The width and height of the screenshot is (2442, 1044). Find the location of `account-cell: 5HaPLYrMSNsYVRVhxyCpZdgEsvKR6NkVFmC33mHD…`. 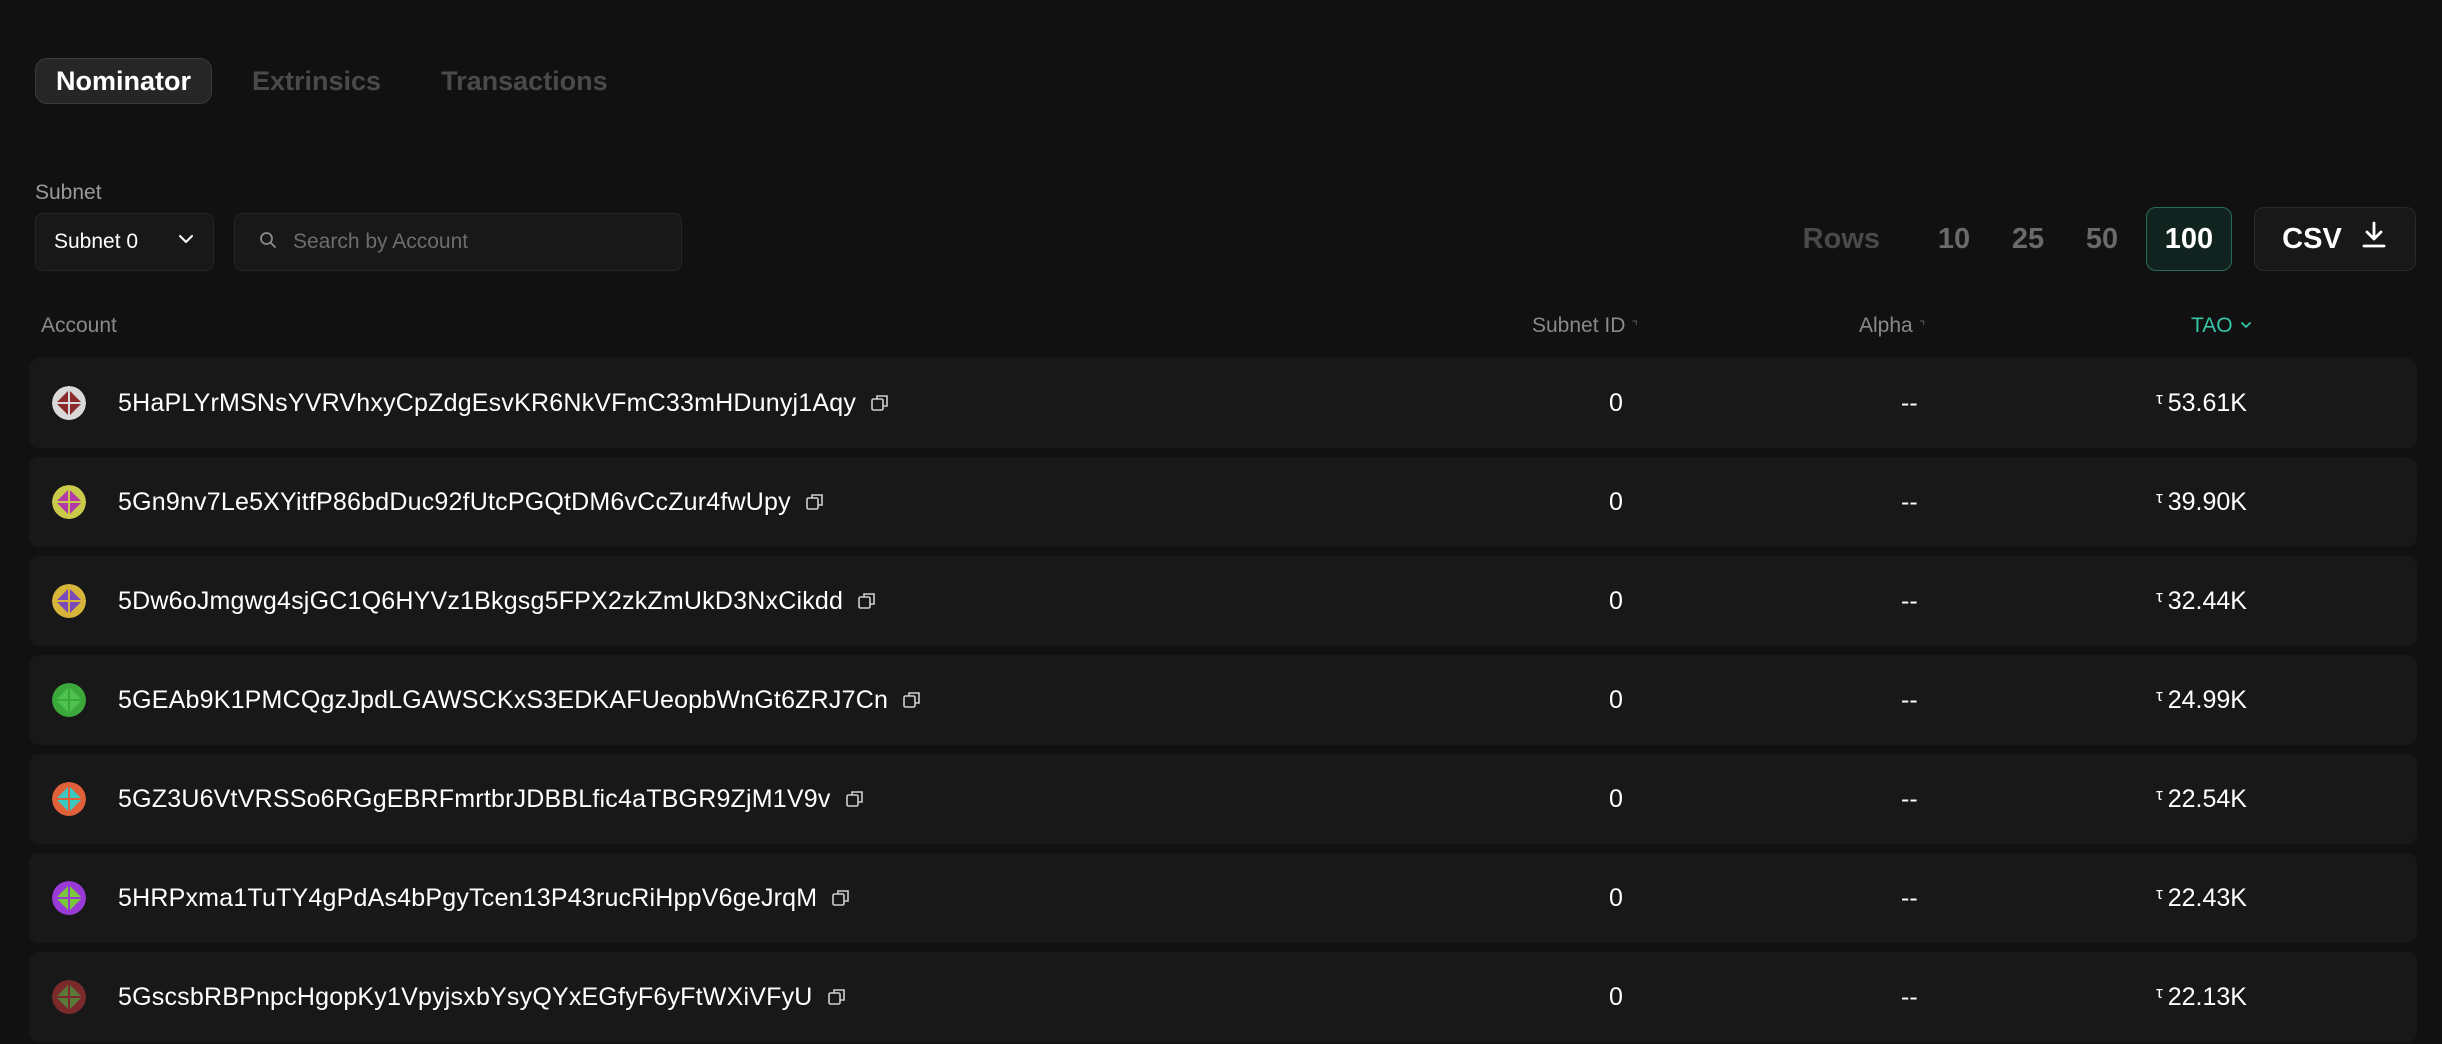

account-cell: 5HaPLYrMSNsYVRVhxyCpZdgEsvKR6NkVFmC33mHD… is located at coordinates (504, 403).